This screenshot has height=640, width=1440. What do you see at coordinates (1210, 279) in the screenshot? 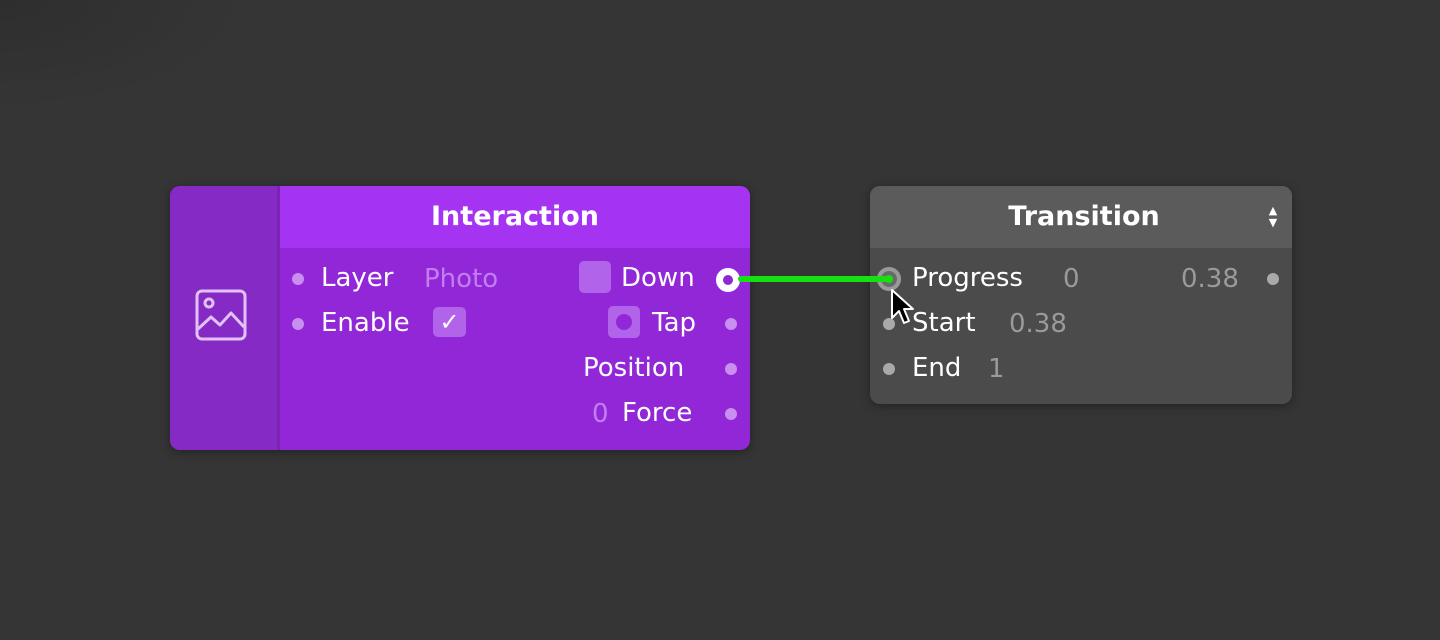
I see `transition-output-value: 0.38` at bounding box center [1210, 279].